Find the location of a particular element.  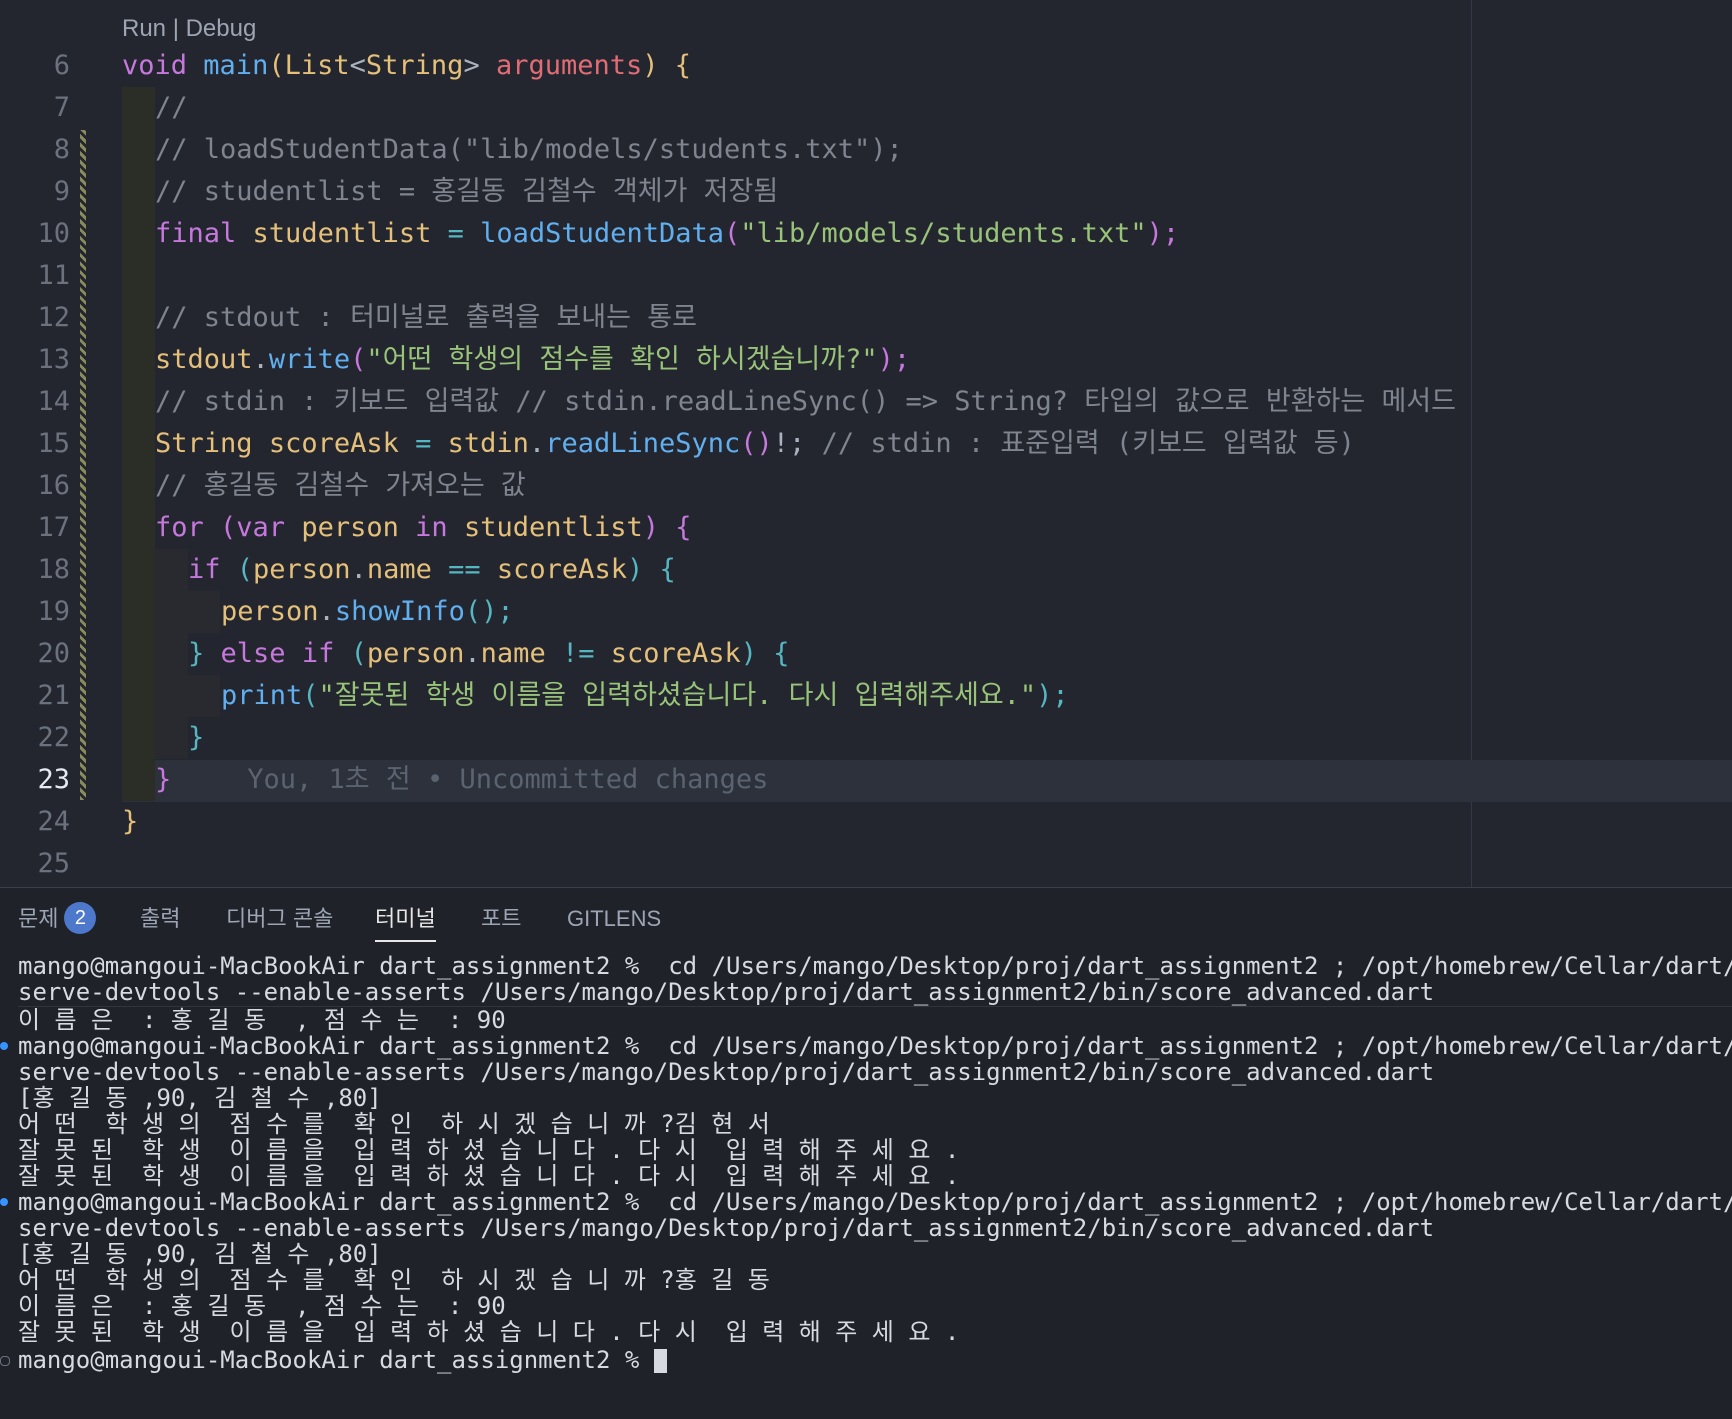

code-line: 13 stdout.write("어떤 학생의 점수를 확인 하시겠습니까?"); is located at coordinates (866, 360).